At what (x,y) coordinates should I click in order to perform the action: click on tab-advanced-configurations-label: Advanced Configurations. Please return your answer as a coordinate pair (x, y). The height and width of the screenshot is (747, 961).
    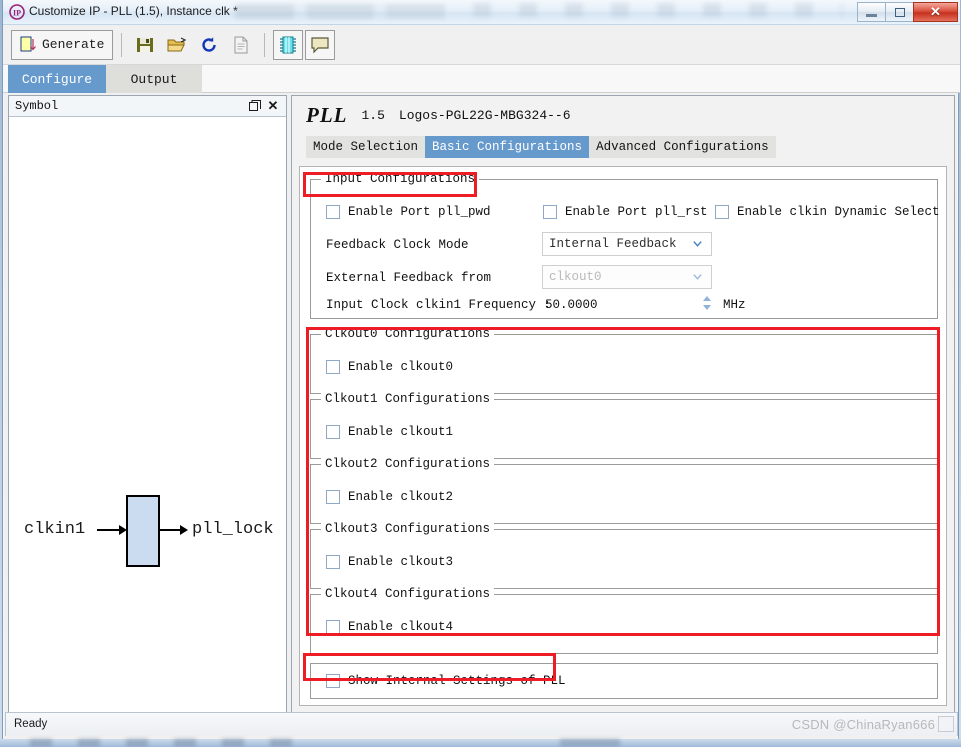
    Looking at the image, I should click on (682, 147).